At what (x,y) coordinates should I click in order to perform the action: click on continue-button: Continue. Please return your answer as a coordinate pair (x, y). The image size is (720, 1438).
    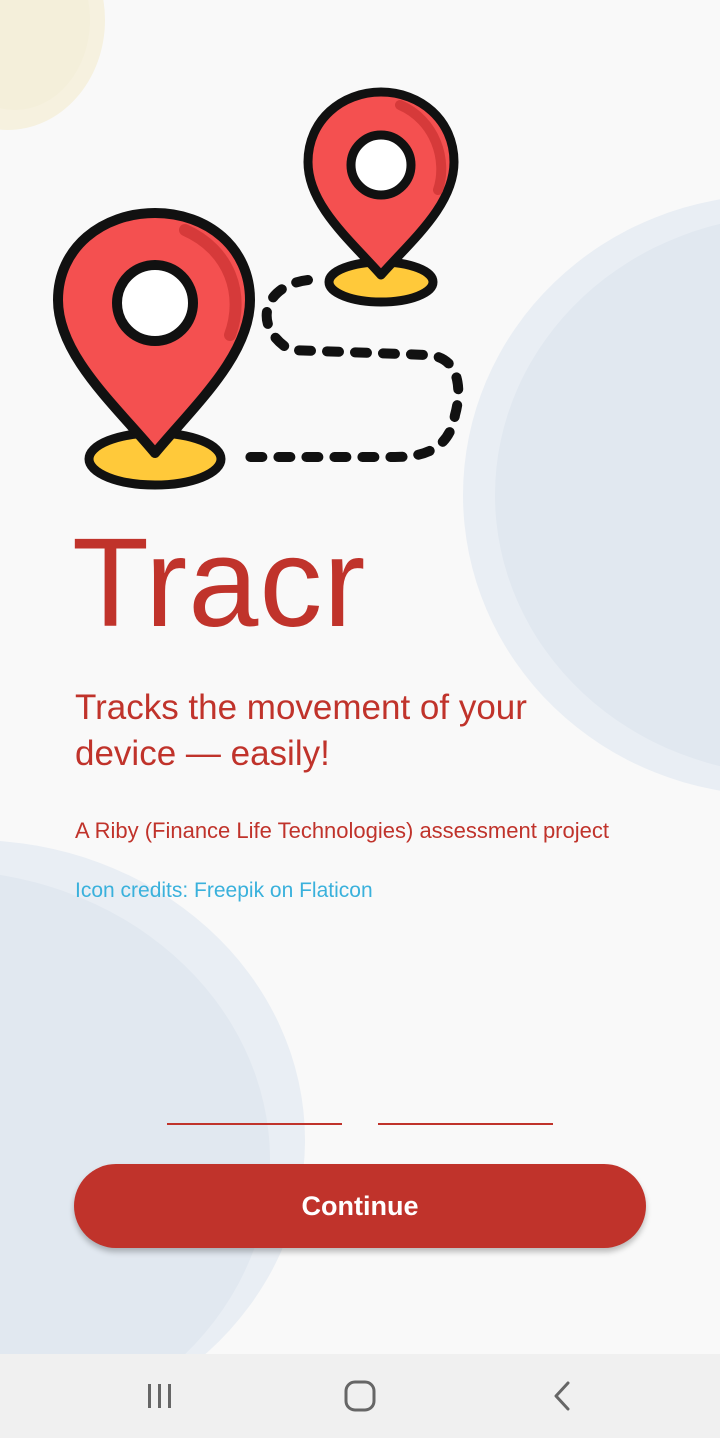
    Looking at the image, I should click on (360, 1206).